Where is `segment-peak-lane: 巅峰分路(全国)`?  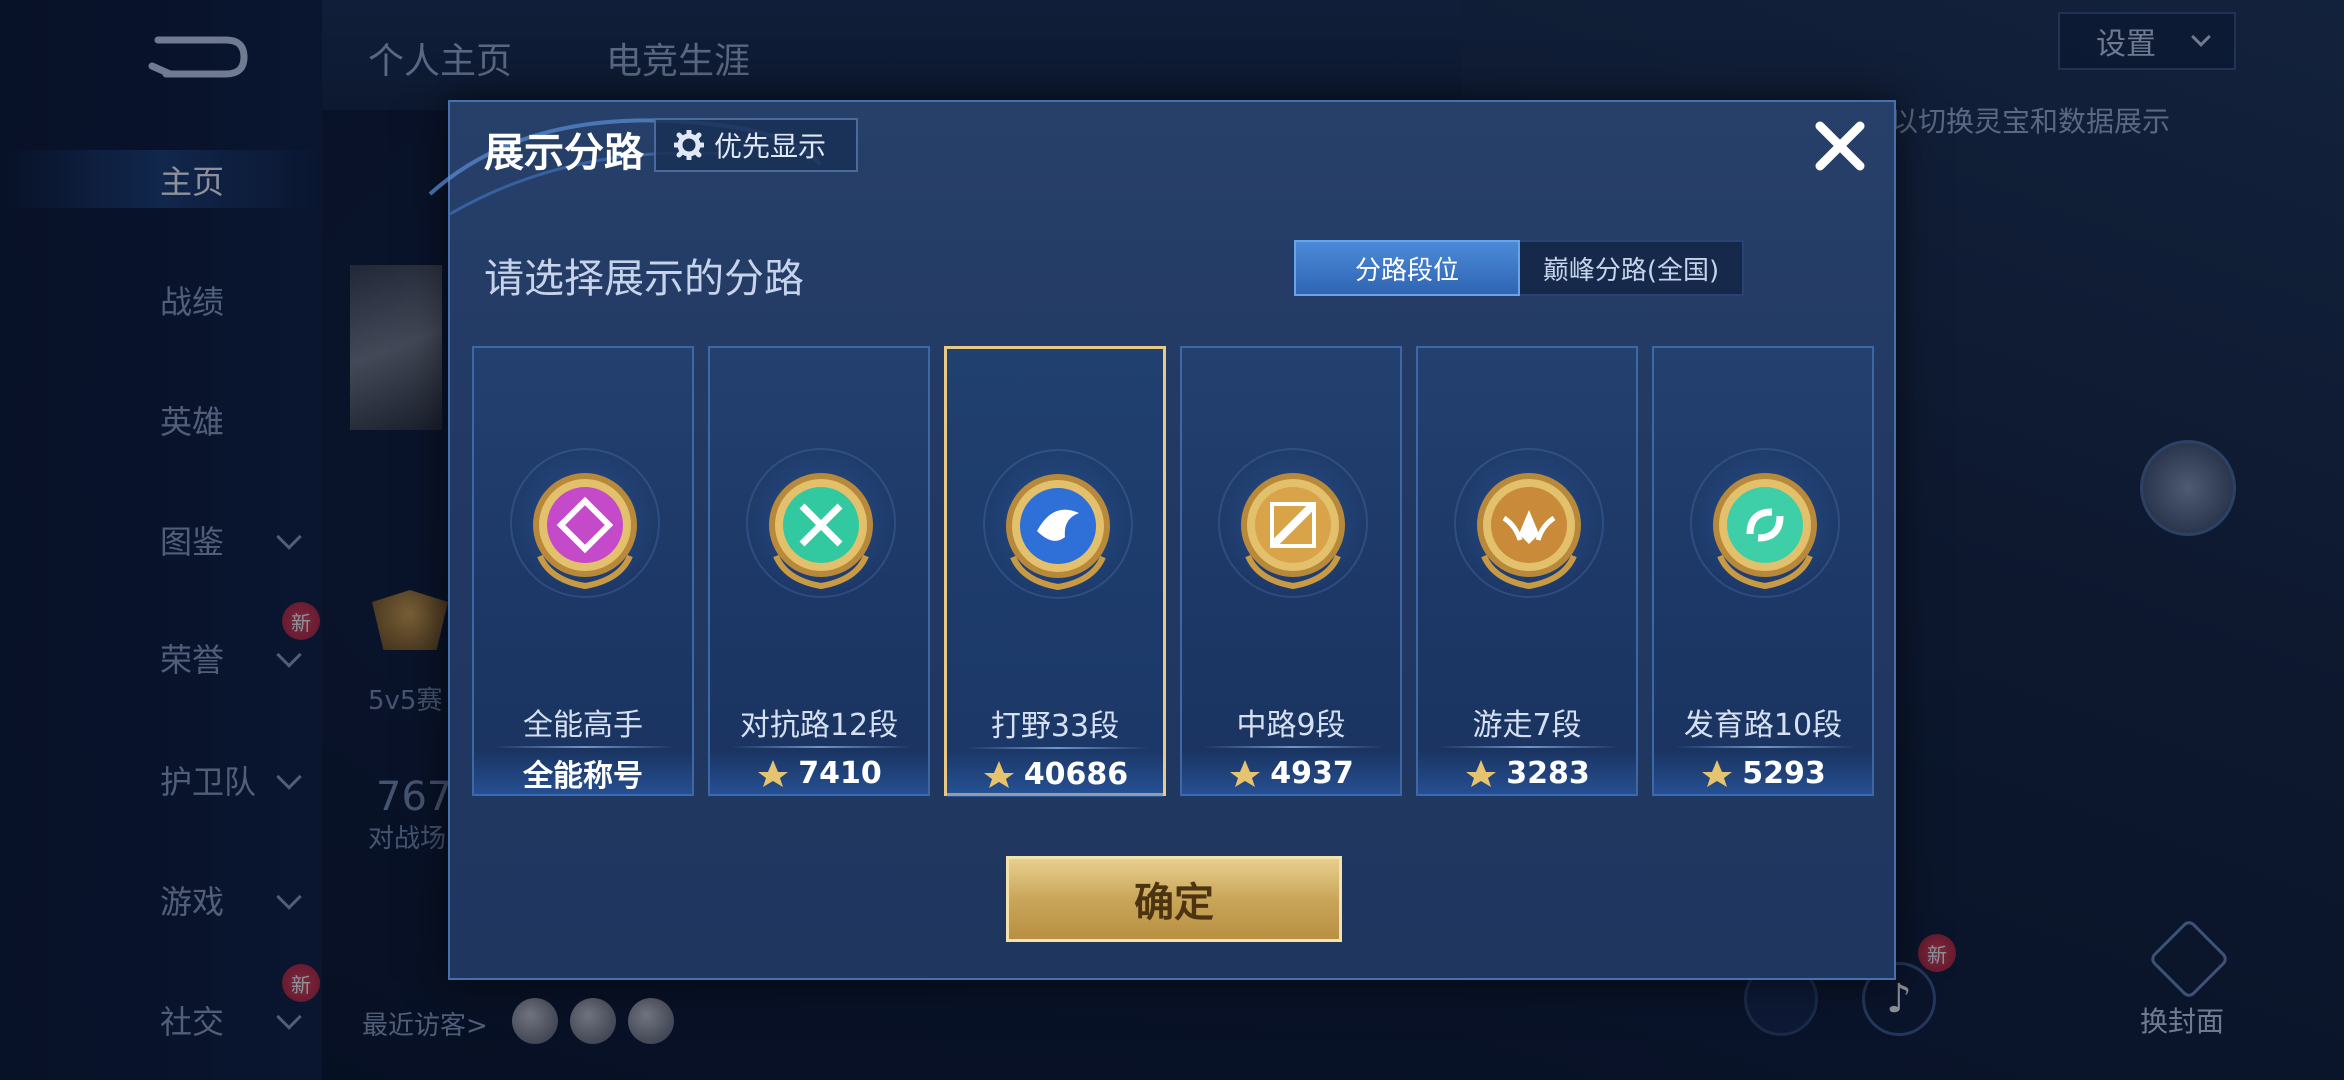 segment-peak-lane: 巅峰分路(全国) is located at coordinates (1632, 268).